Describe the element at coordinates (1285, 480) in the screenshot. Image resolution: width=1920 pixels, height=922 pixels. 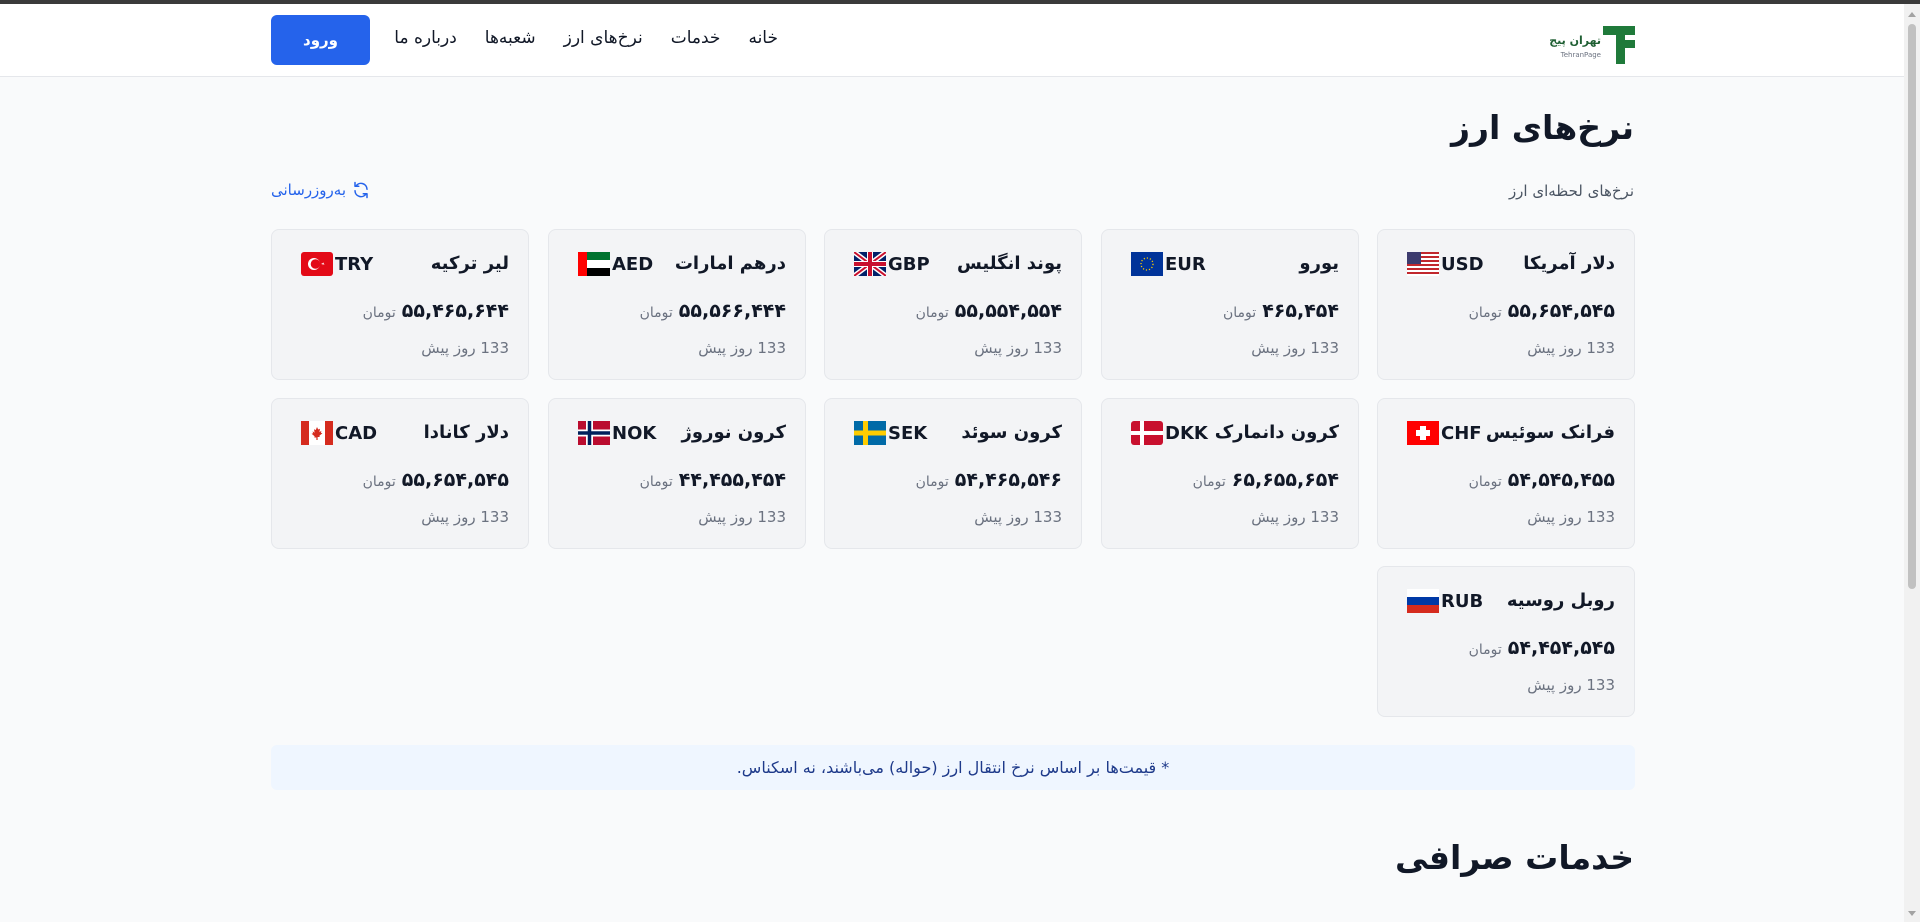
I see `currency-price: ۶۵,۶۵۵,۶۵۴` at that location.